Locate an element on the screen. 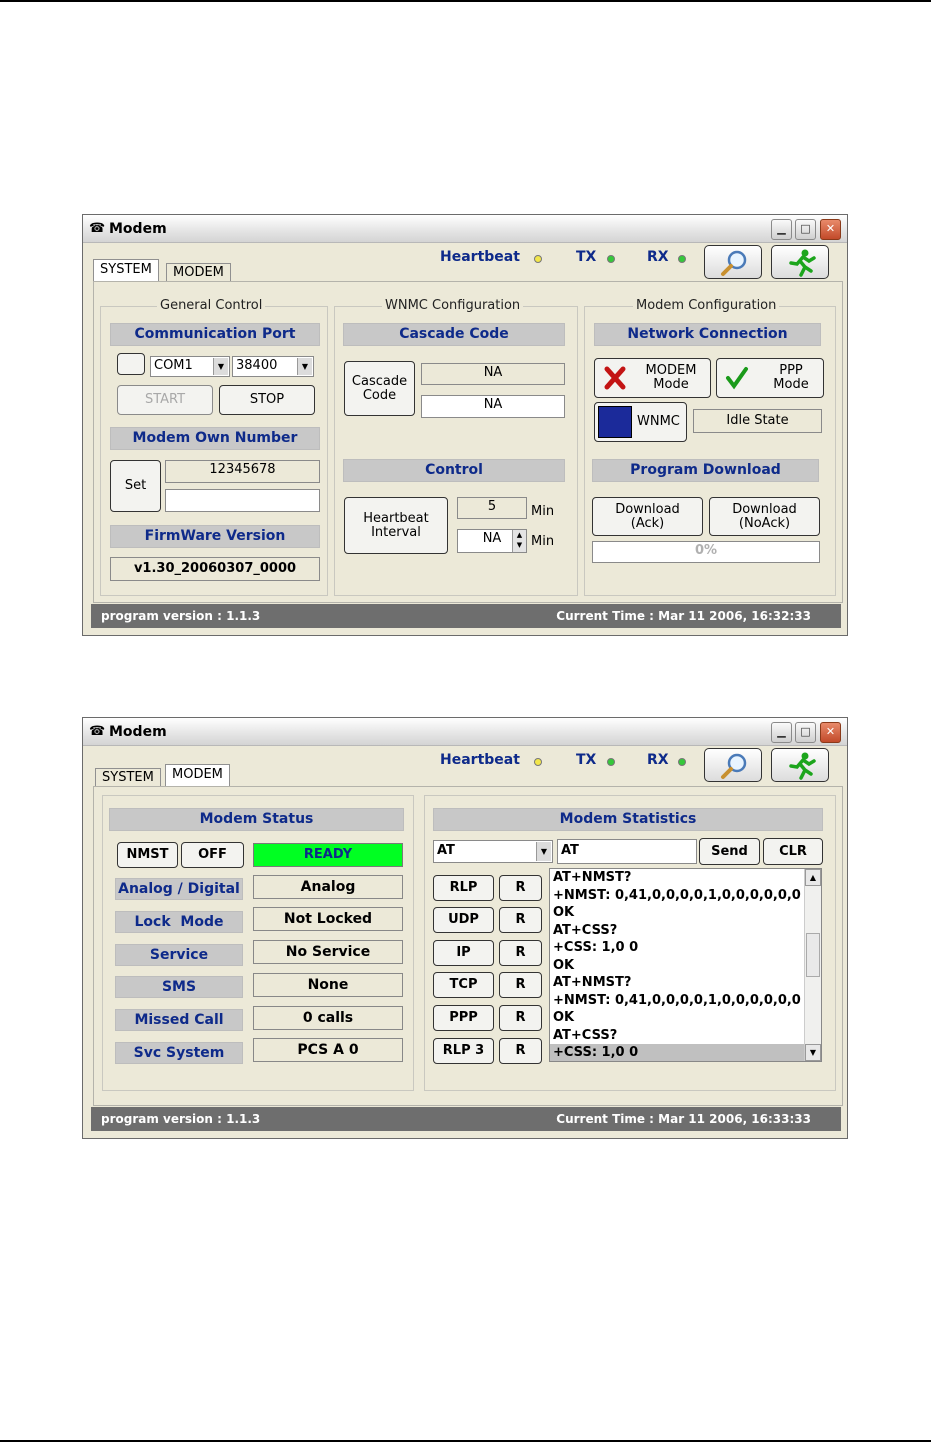 The height and width of the screenshot is (1442, 931). protocol-ppp-button: PPP is located at coordinates (463, 1018).